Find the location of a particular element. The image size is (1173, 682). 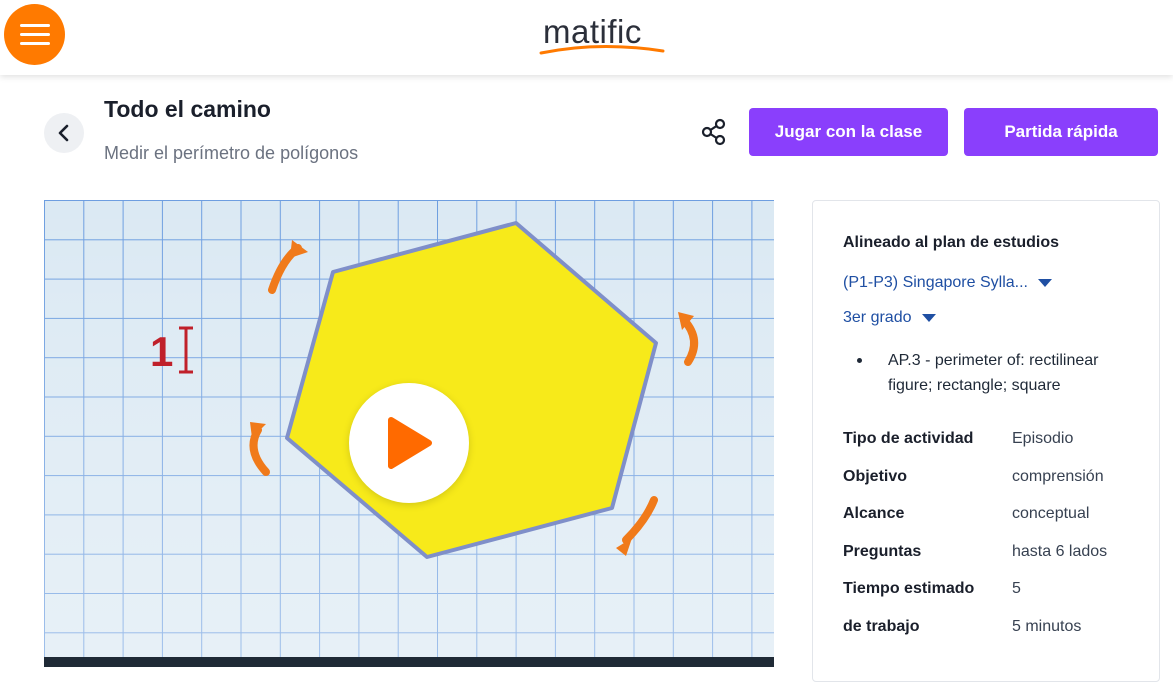

meta-value: comprensión is located at coordinates (1058, 476).